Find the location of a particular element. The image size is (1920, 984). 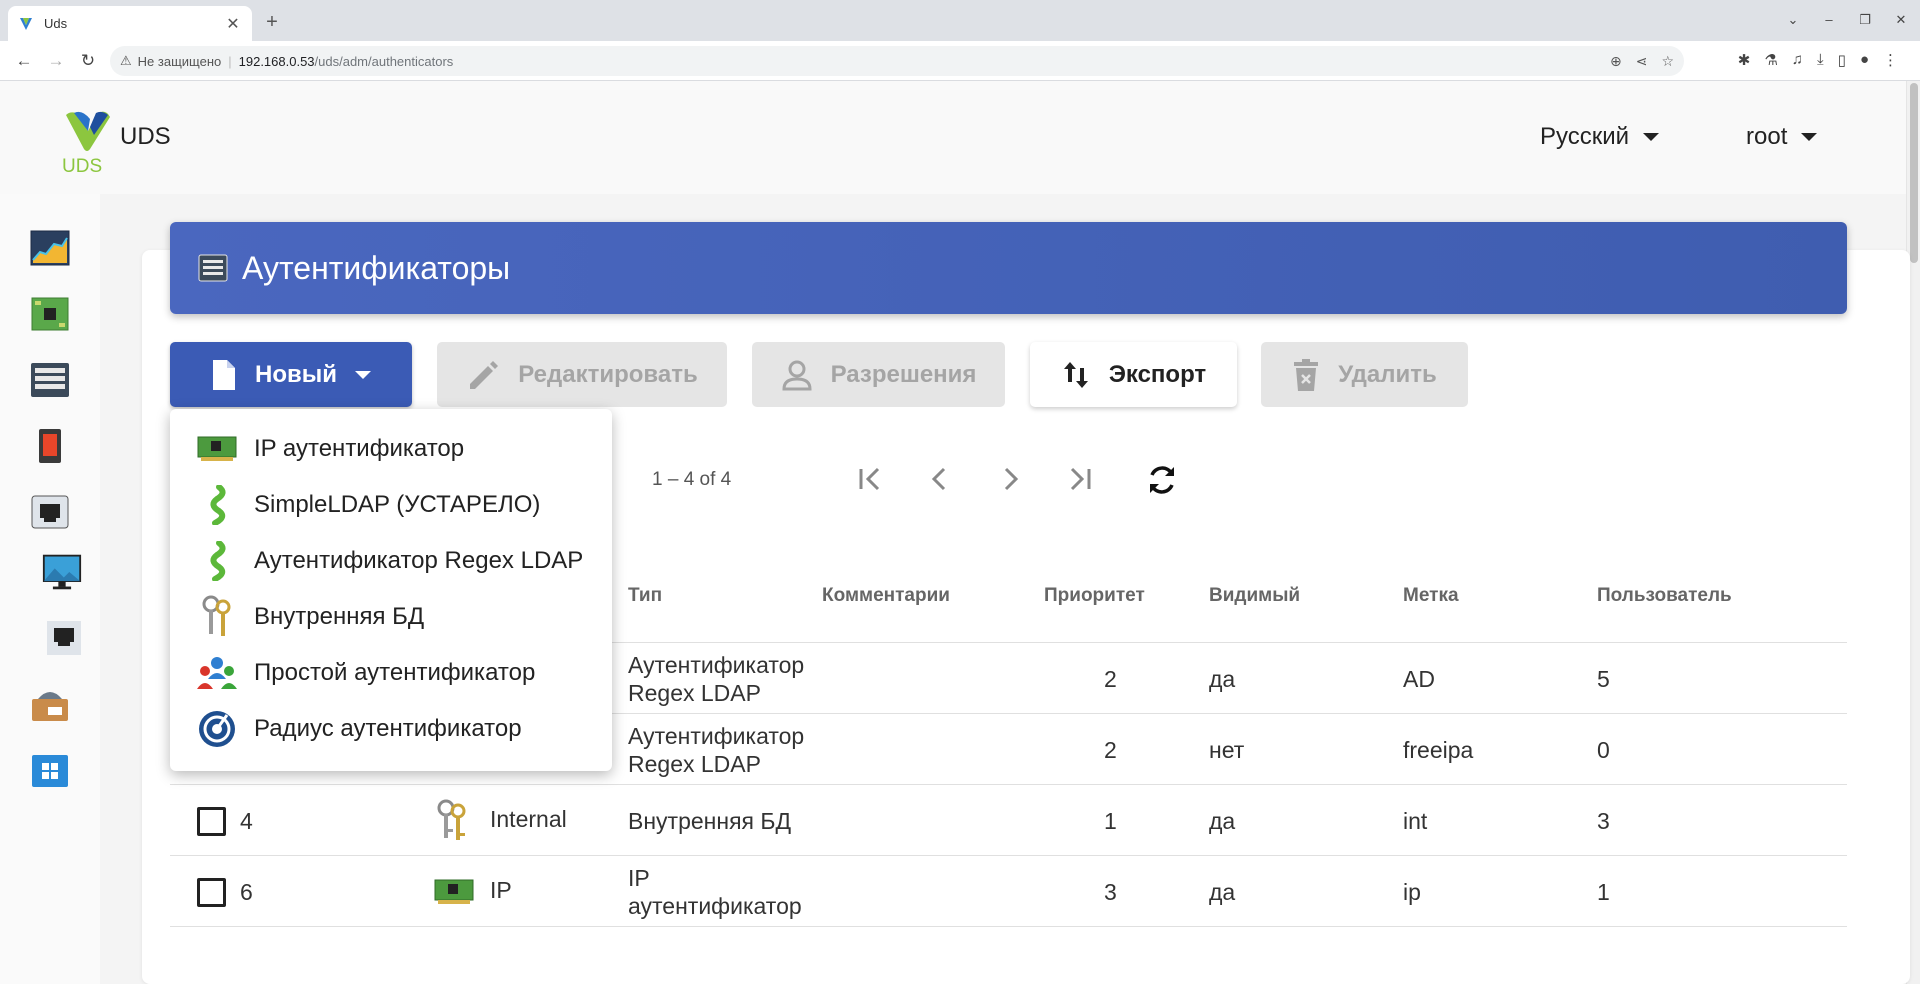

menu-item-regex-ldap: Аутентификатор Regex LDAP is located at coordinates (391, 561).